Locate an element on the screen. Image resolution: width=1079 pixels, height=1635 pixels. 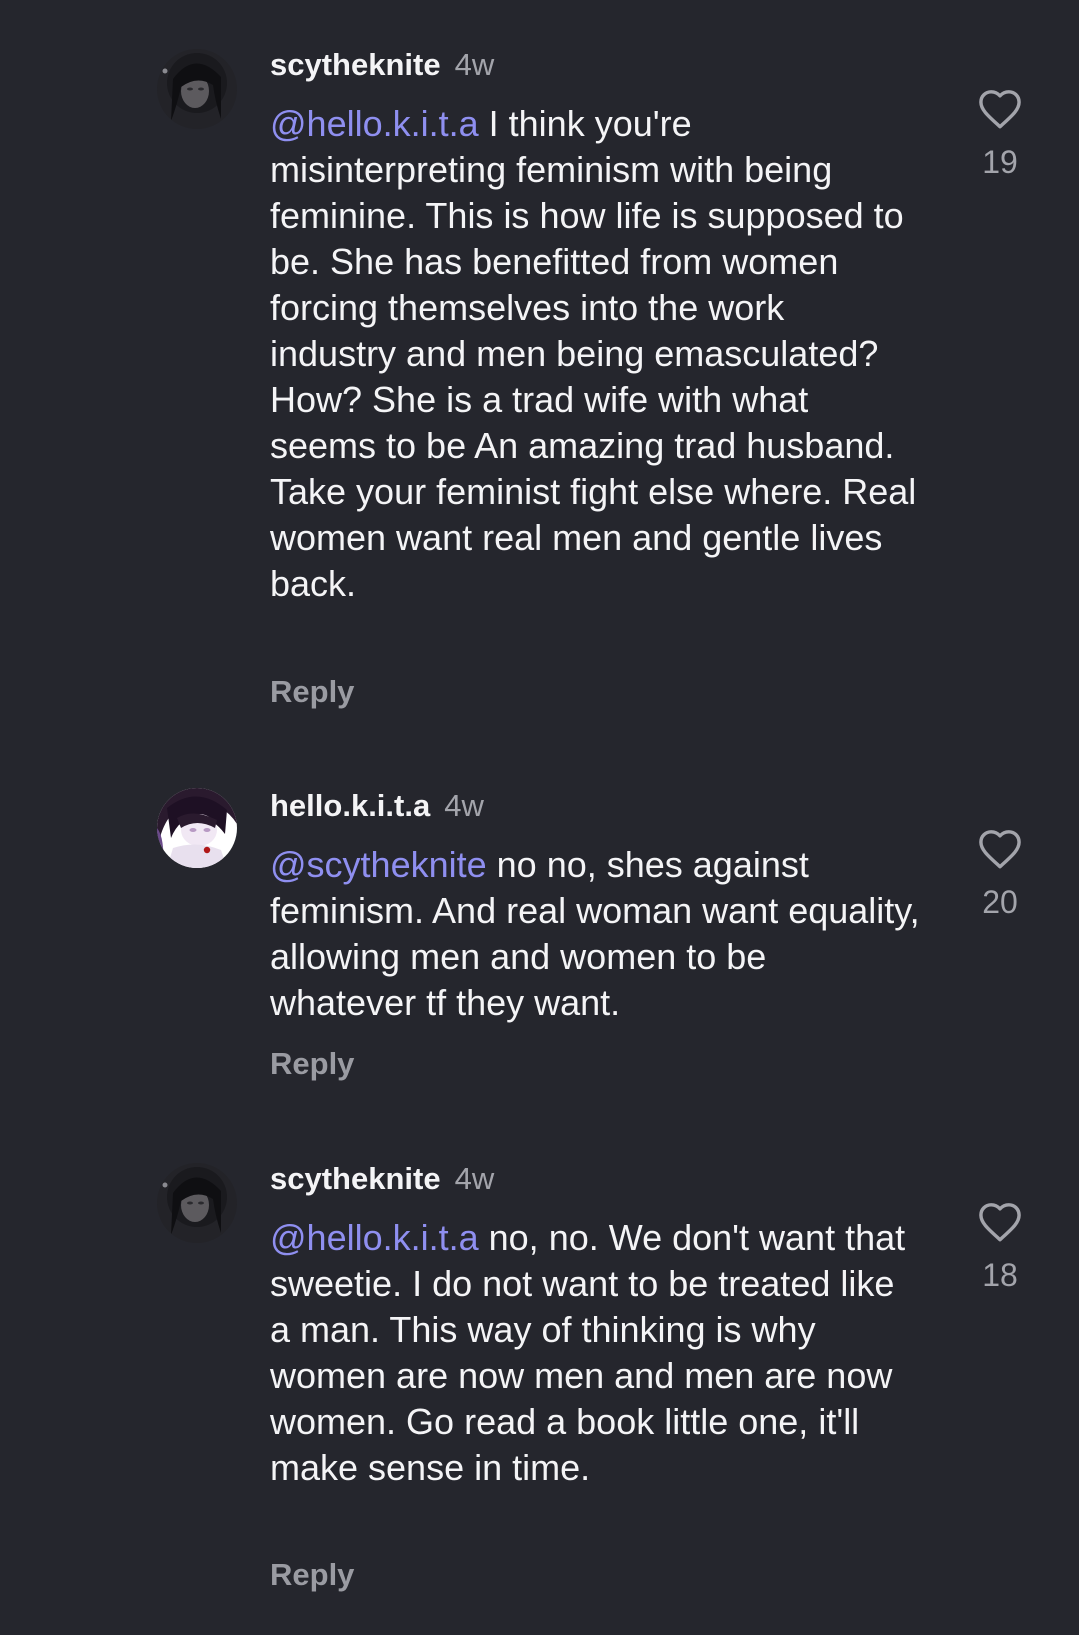
like-count: 19 is located at coordinates (1000, 162).